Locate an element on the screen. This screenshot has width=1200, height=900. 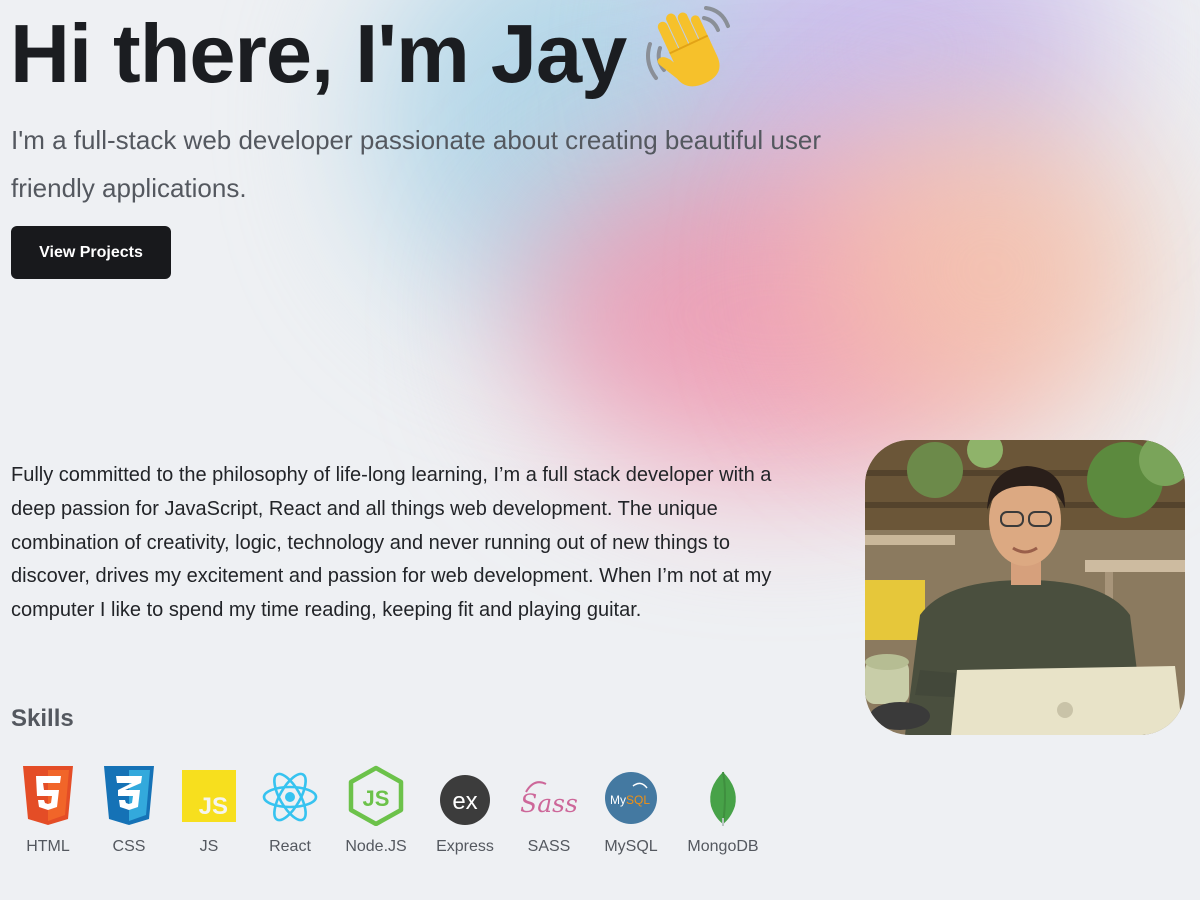
skill-css: CSS is located at coordinates (129, 810).